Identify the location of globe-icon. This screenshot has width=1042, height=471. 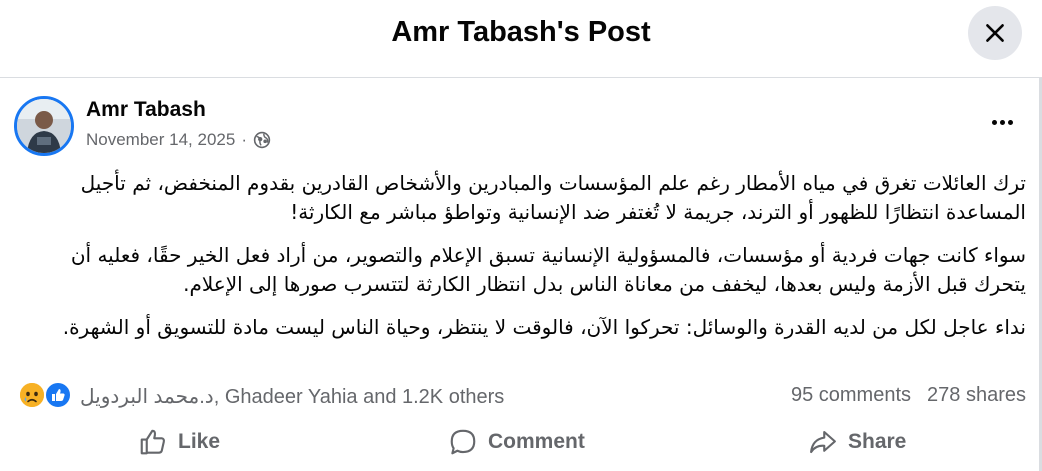
(262, 140).